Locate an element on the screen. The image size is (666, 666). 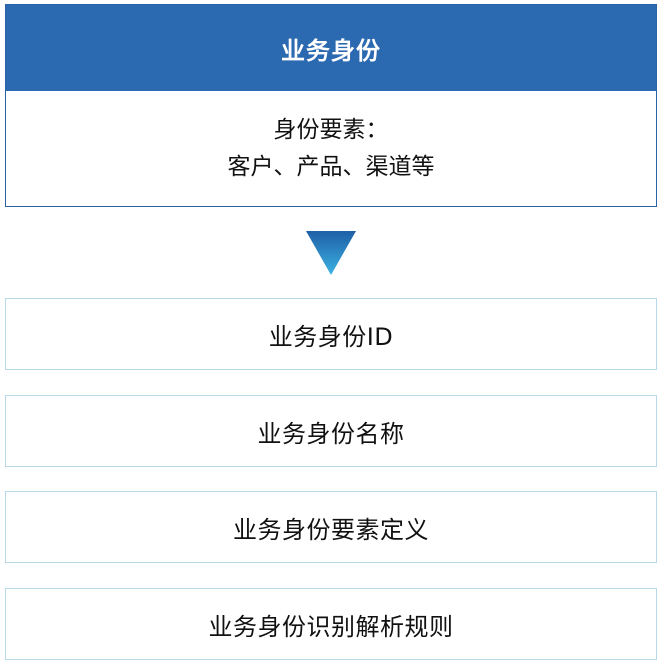
business-identity-header: 业务身份 is located at coordinates (331, 48).